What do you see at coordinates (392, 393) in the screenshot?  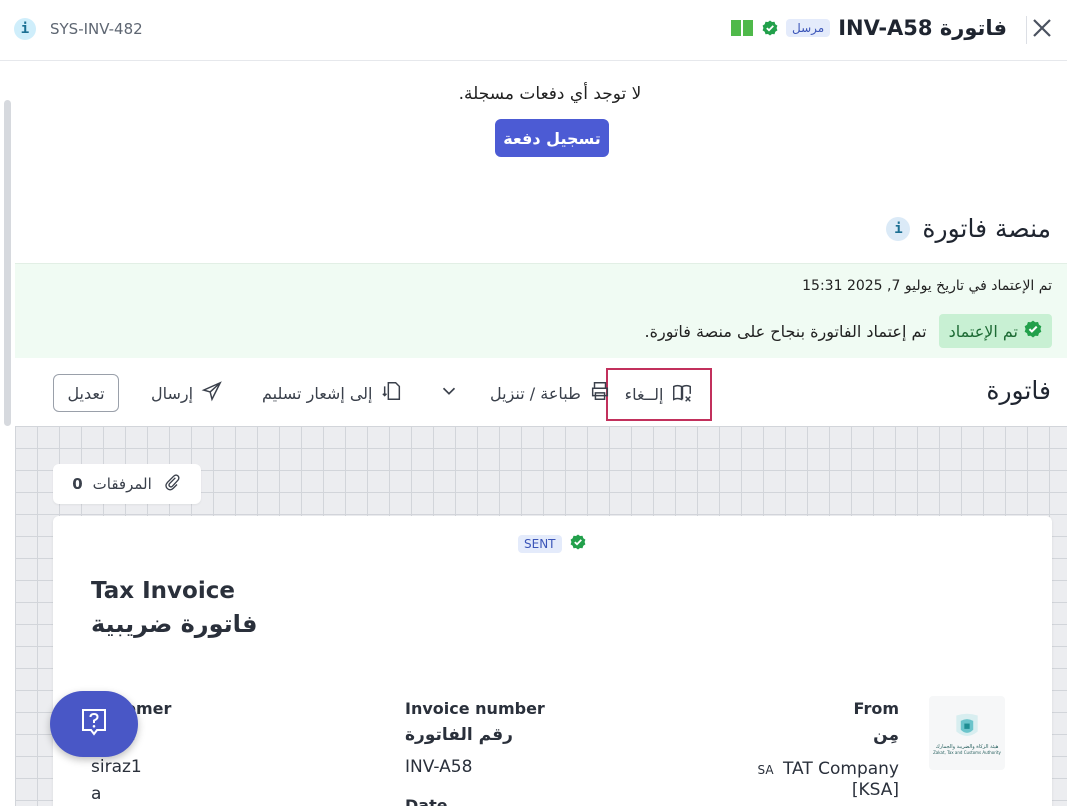 I see `document-convert-icon` at bounding box center [392, 393].